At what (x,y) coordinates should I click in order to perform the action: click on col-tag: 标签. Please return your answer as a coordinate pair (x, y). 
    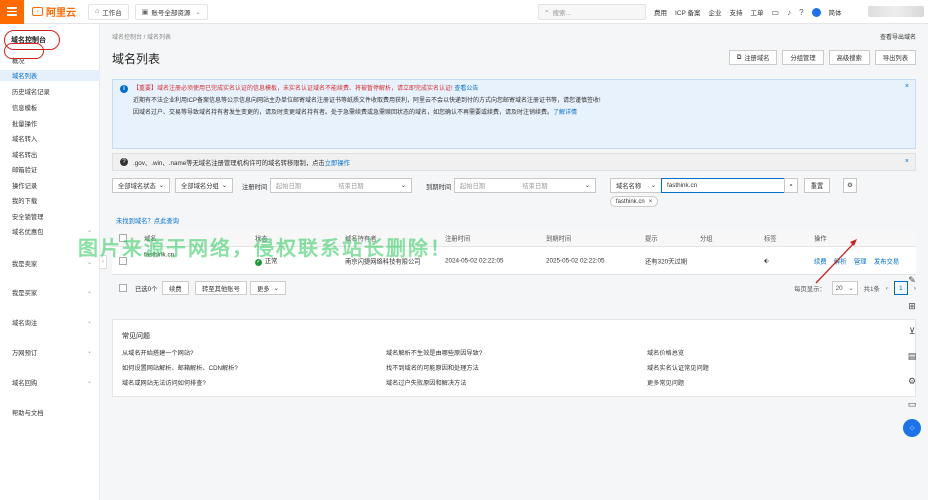
    Looking at the image, I should click on (770, 238).